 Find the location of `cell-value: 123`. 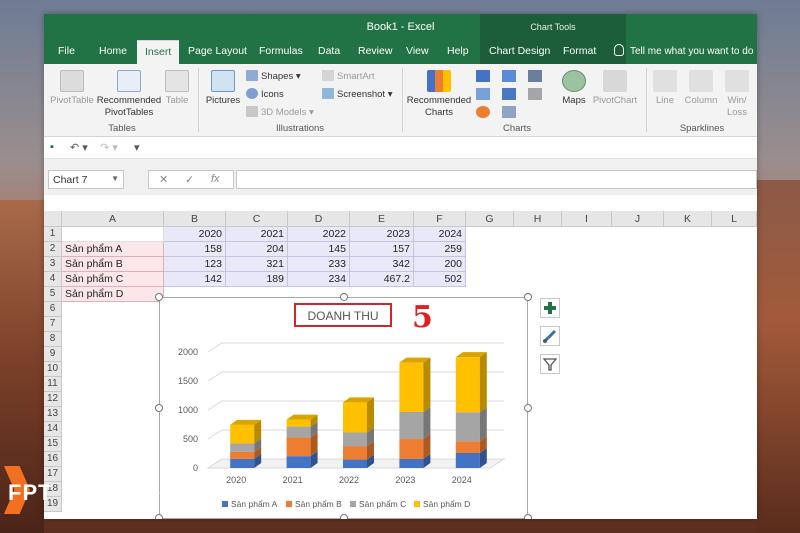

cell-value: 123 is located at coordinates (195, 264).